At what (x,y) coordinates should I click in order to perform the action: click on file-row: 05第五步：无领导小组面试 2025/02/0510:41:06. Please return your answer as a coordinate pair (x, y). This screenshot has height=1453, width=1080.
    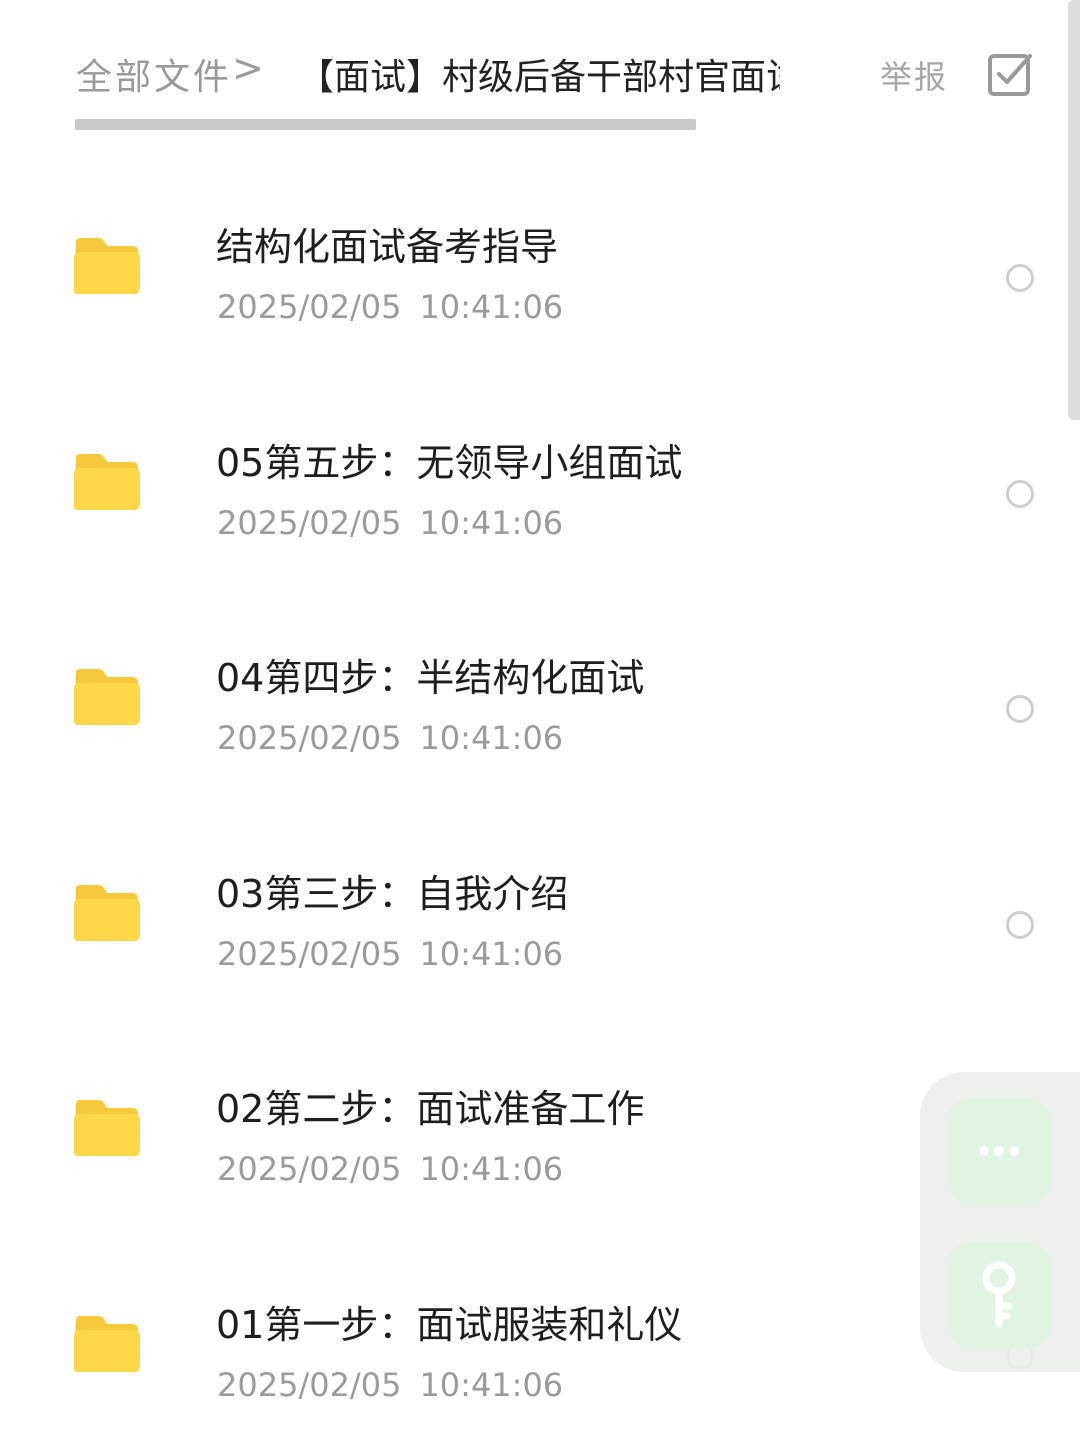
    Looking at the image, I should click on (540, 484).